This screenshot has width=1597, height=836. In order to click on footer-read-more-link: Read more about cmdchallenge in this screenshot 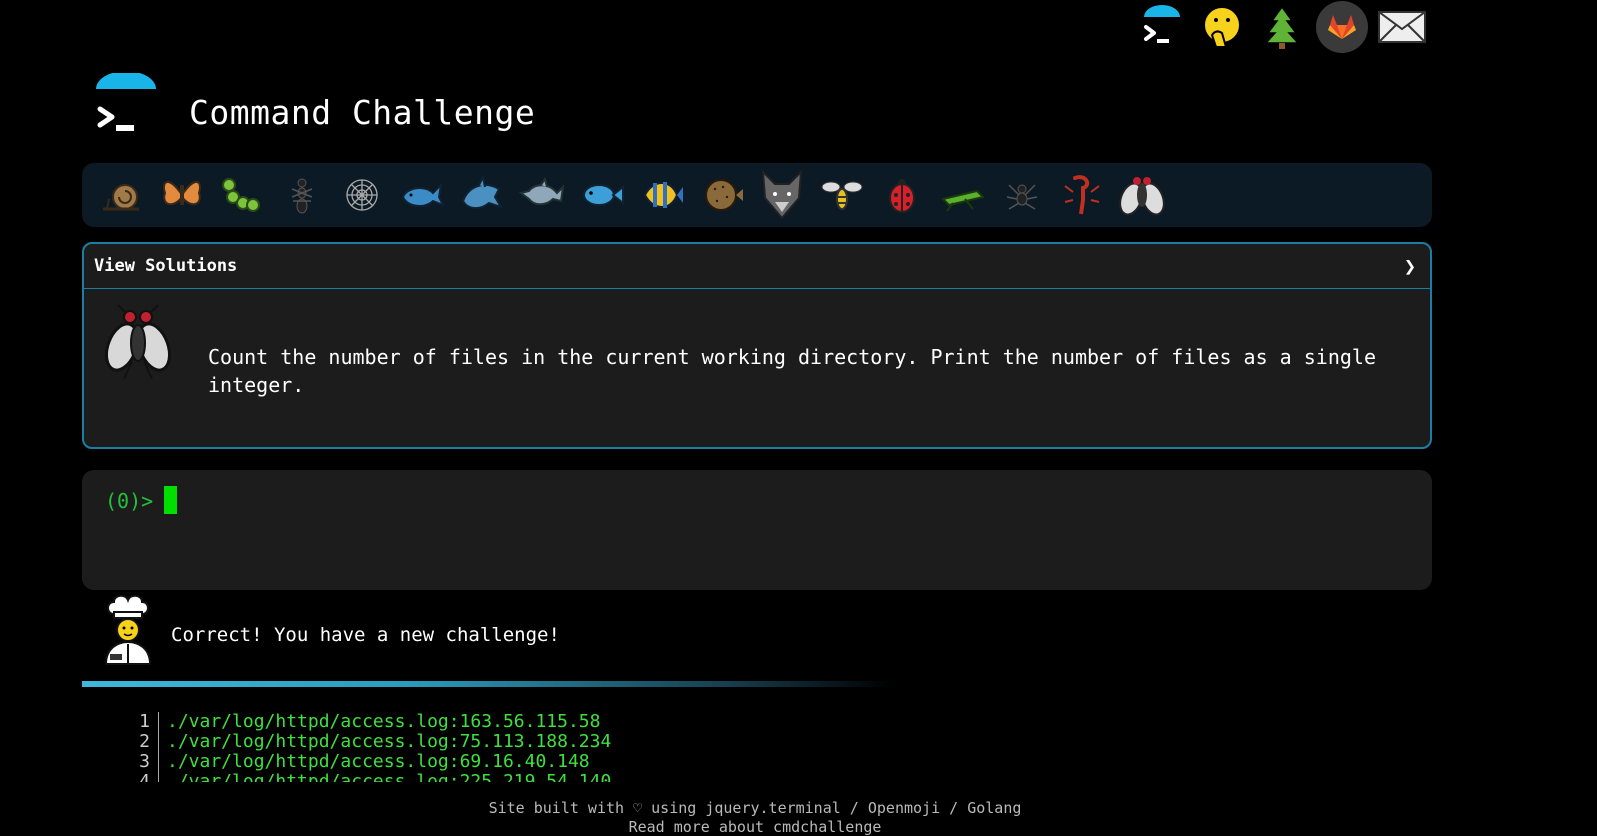, I will do `click(755, 827)`.